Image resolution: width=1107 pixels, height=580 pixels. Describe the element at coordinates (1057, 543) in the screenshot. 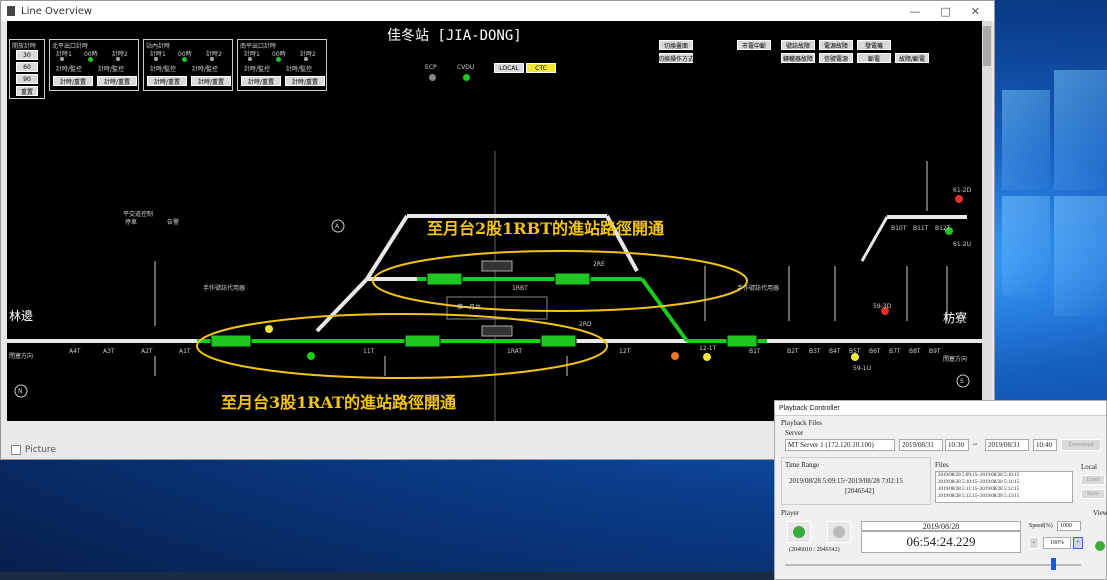

I see `zoom-field: 100%` at that location.